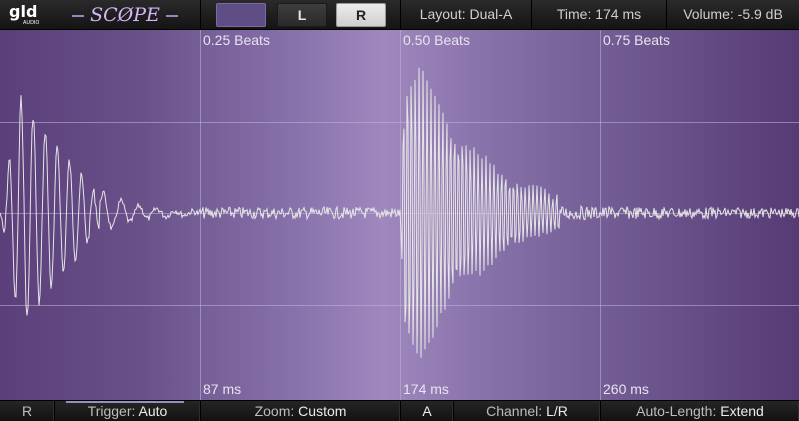 This screenshot has height=421, width=799. What do you see at coordinates (466, 14) in the screenshot?
I see `layout-selector: Layout: Dual-A` at bounding box center [466, 14].